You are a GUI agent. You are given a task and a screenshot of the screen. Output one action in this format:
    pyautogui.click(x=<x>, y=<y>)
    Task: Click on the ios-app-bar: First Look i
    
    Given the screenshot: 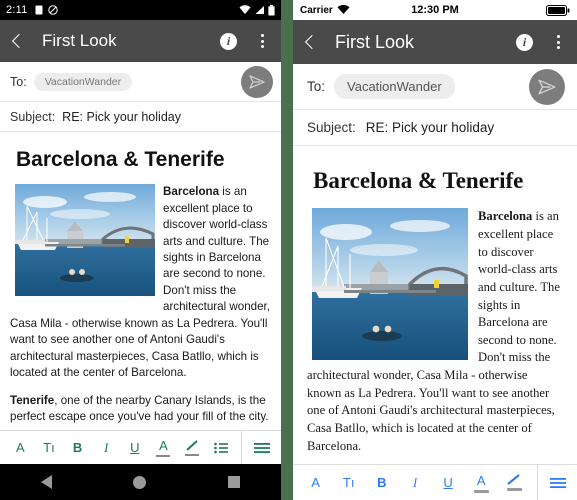 What is the action you would take?
    pyautogui.click(x=435, y=42)
    